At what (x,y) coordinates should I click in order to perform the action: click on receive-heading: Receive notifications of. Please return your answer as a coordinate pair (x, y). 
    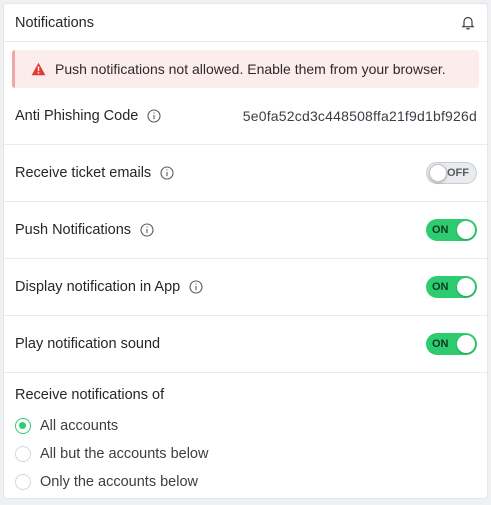
    Looking at the image, I should click on (90, 395).